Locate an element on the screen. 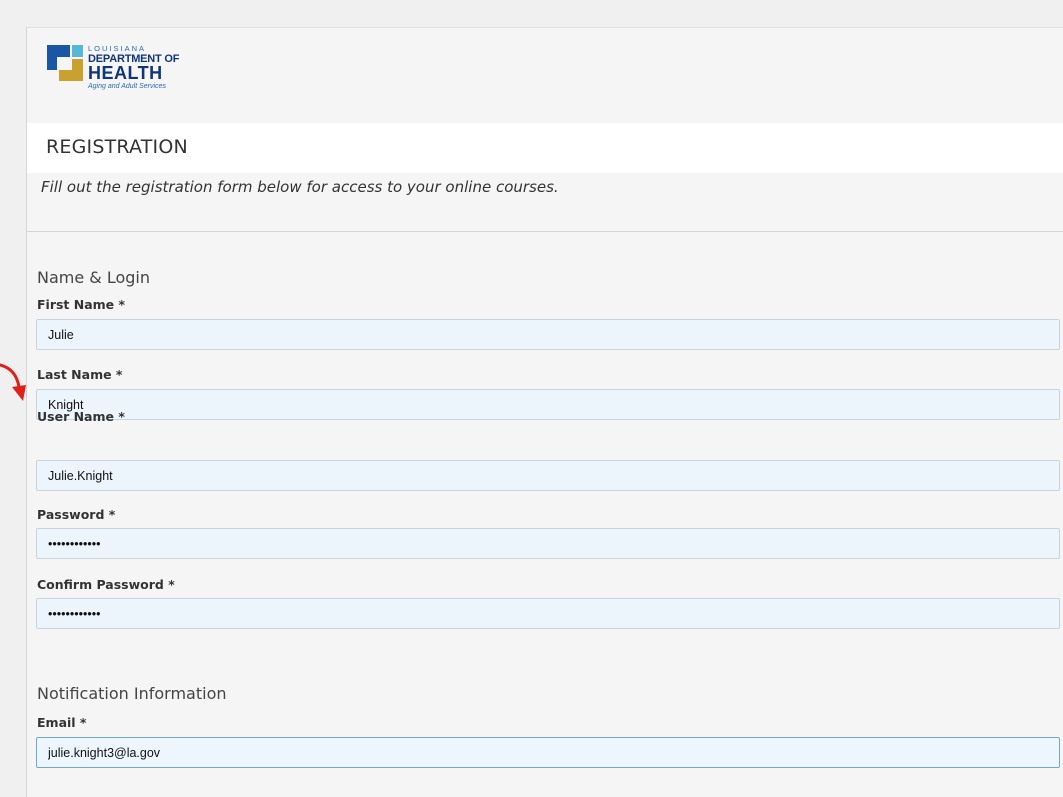 The width and height of the screenshot is (1063, 797). section-title-name-login: Name & Login is located at coordinates (94, 277).